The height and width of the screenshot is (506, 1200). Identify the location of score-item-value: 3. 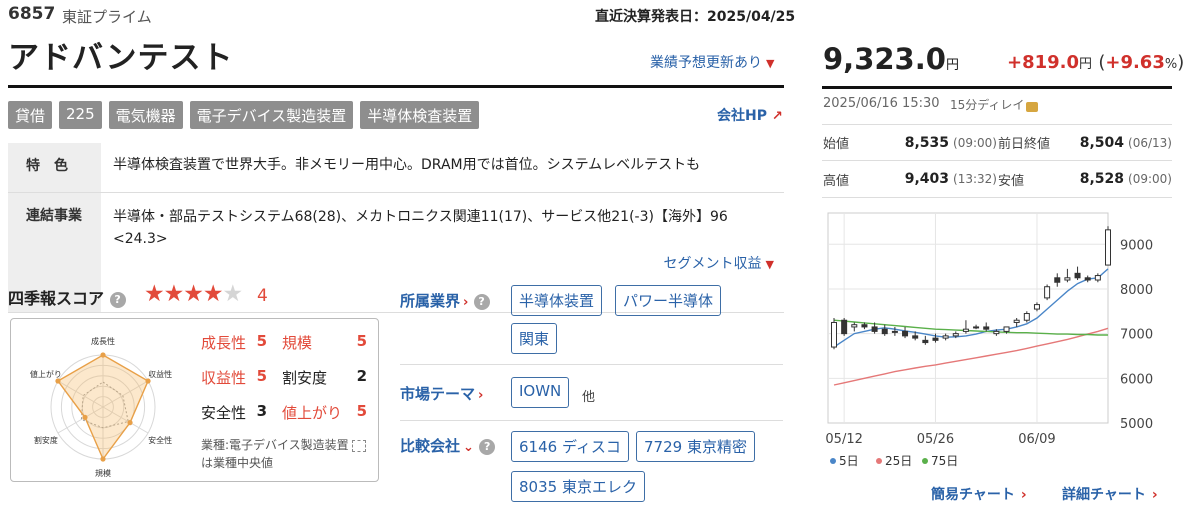
(261, 411).